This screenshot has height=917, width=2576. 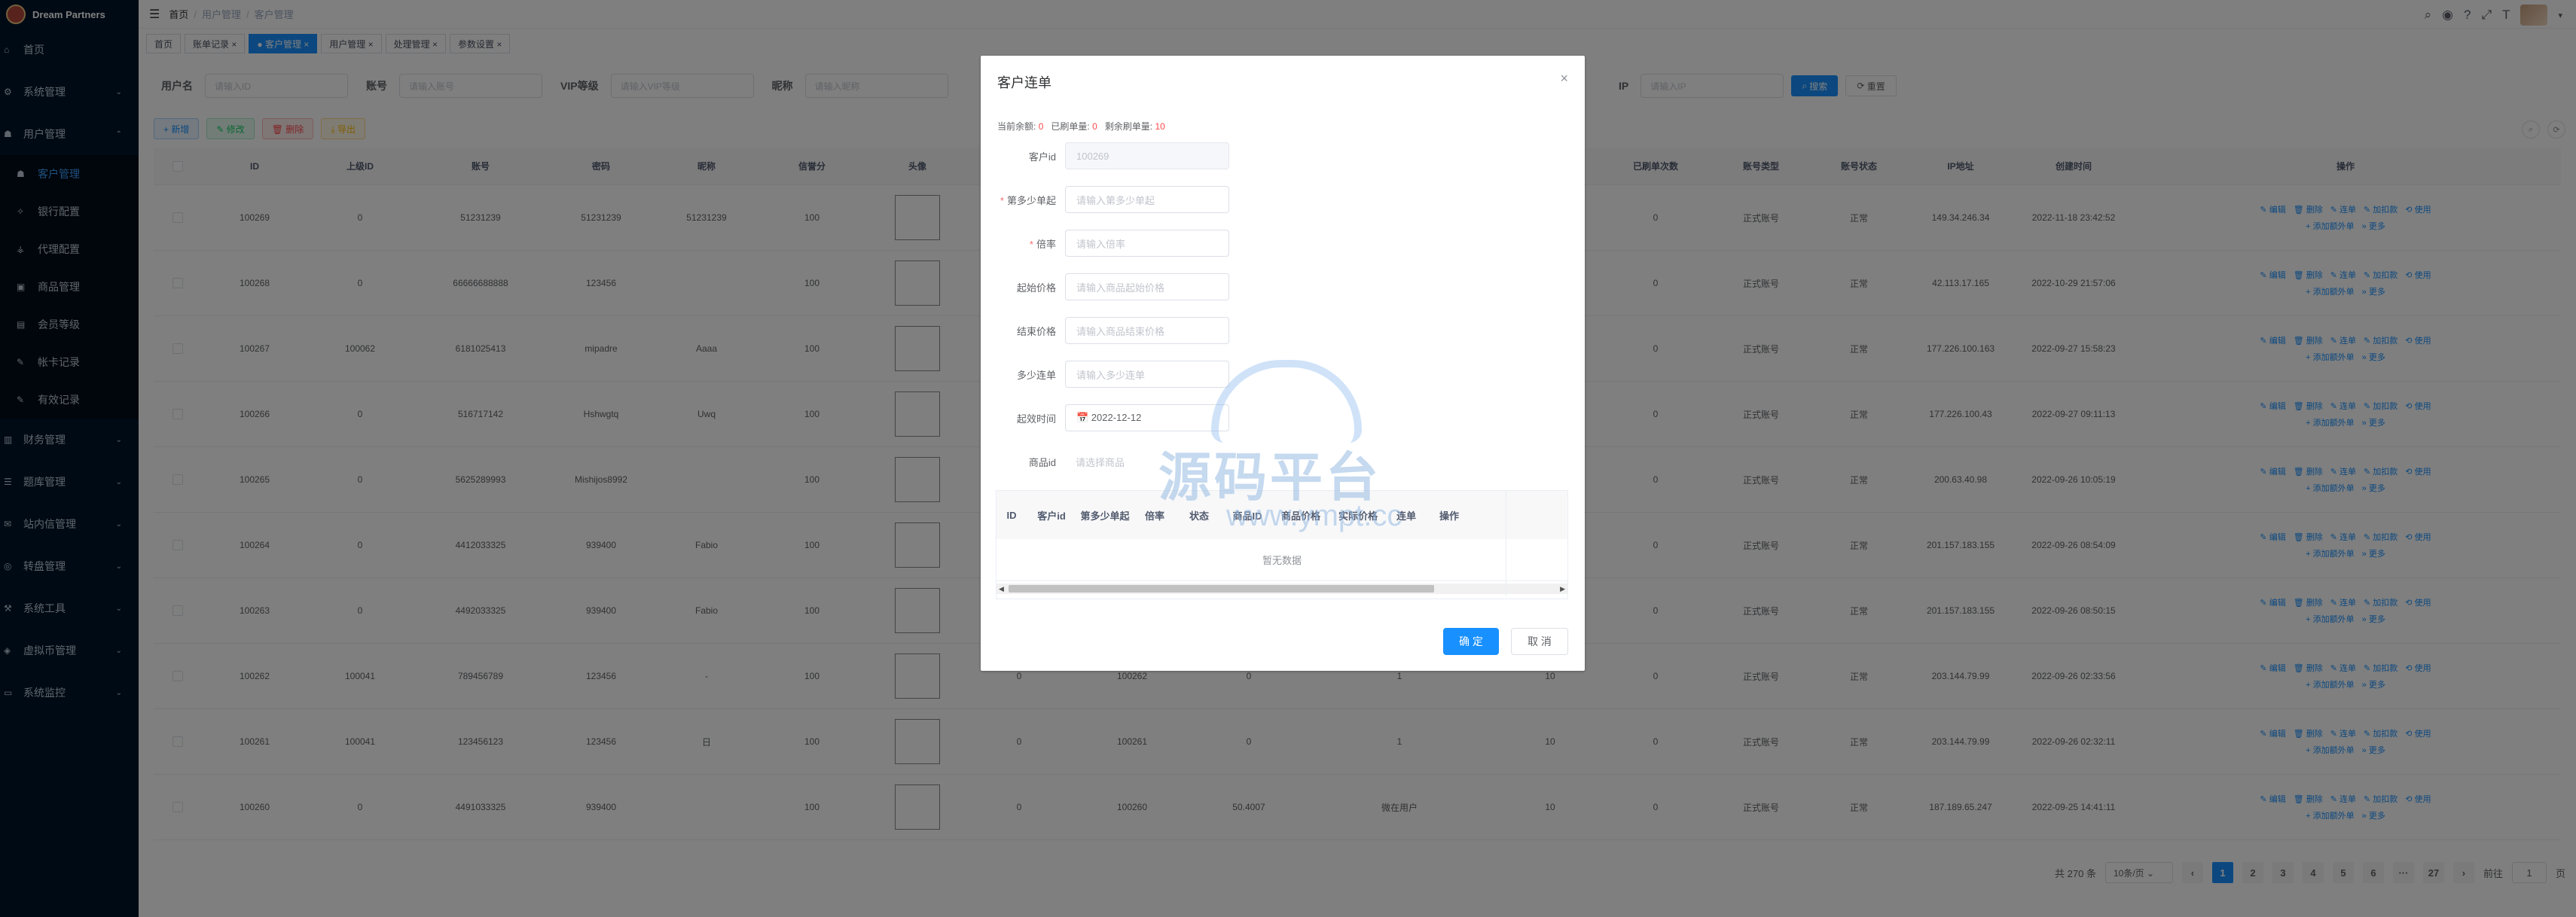 I want to click on date-picker: 📅 2022-12-12, so click(x=1147, y=417).